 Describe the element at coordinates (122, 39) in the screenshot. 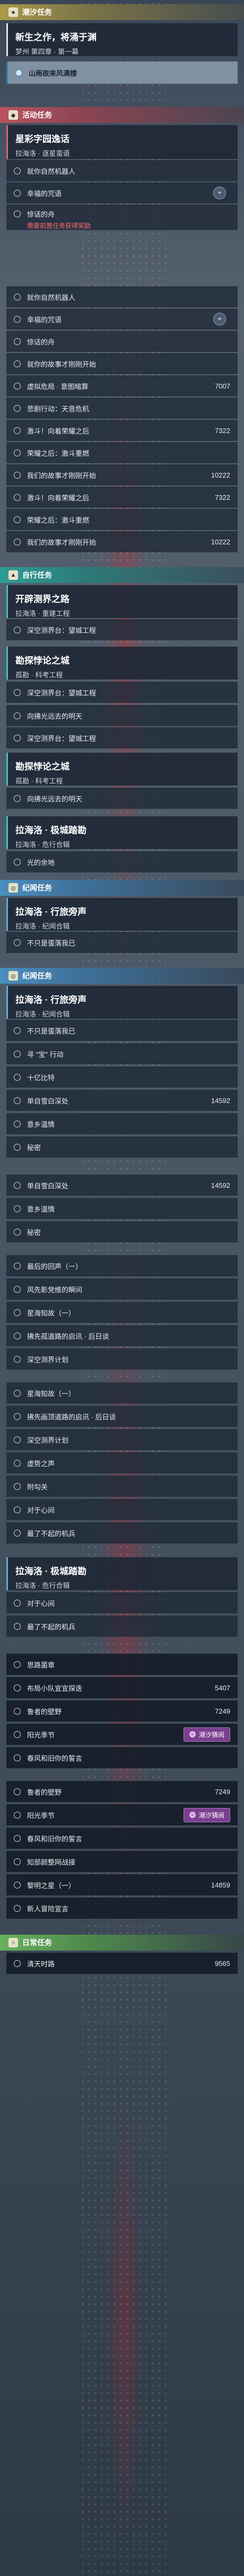

I see `quest-card-main: 新生之作，将涌于渊 梦州 第四章 · 第一幕` at that location.